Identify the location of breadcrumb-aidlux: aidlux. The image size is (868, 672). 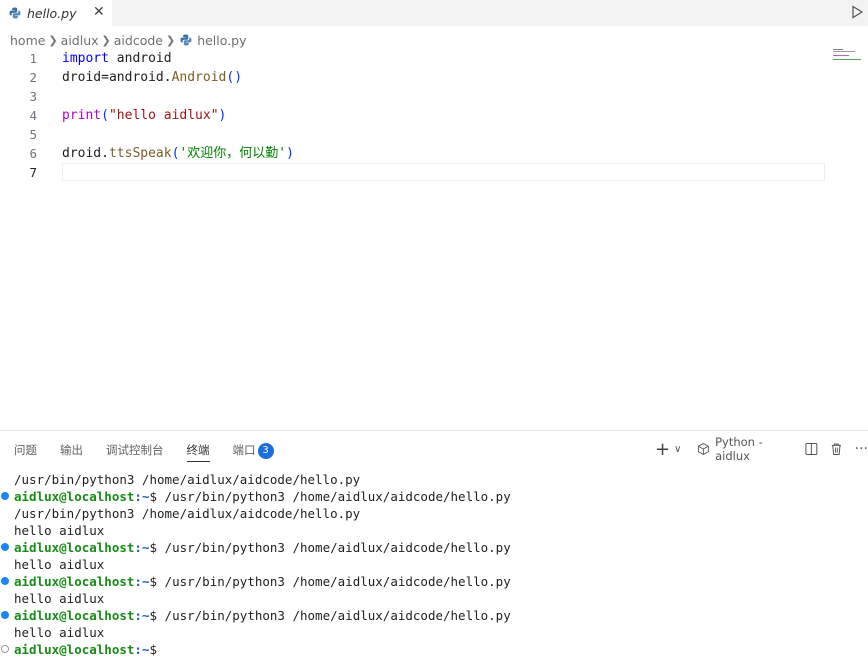
(80, 40).